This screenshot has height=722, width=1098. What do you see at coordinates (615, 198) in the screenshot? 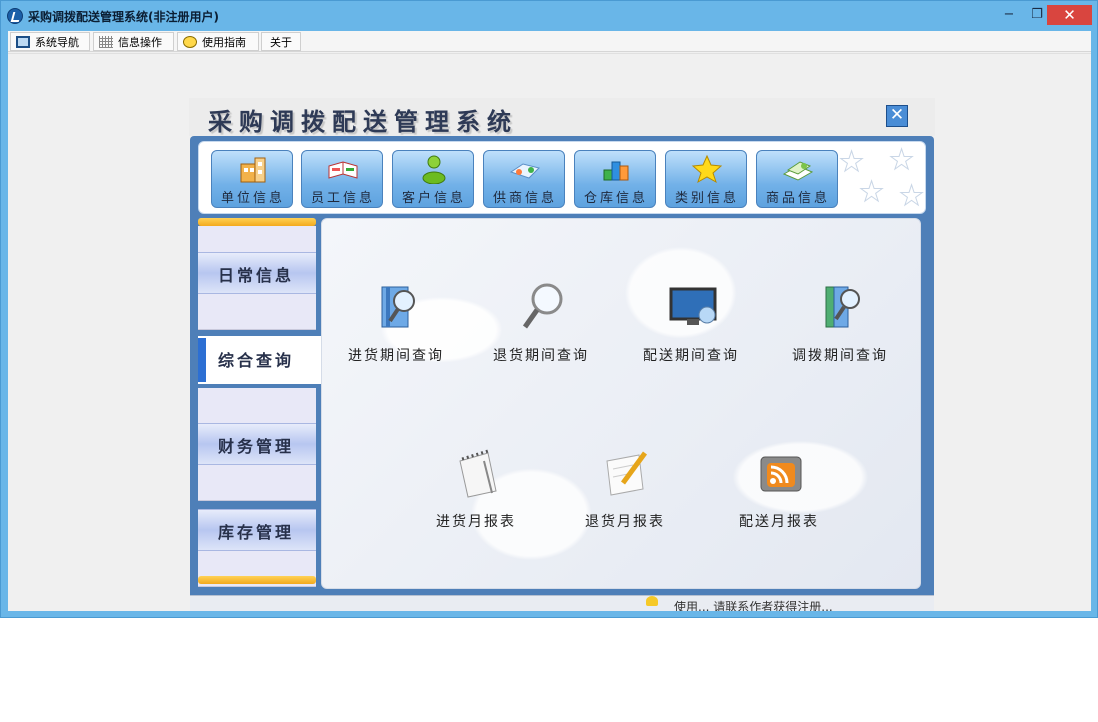
I see `toolbar-label: 仓库信息` at bounding box center [615, 198].